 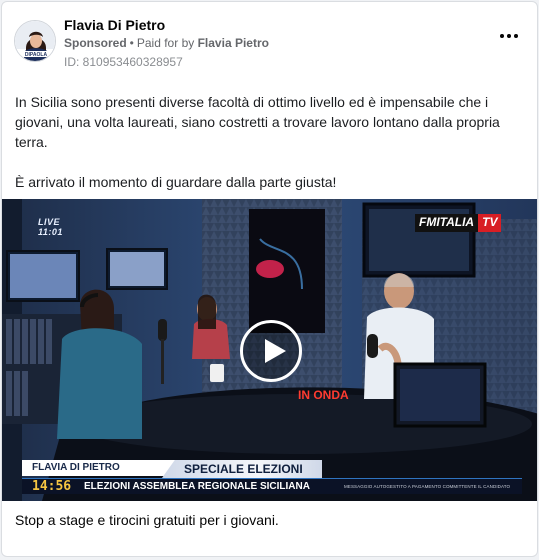 I want to click on sponsored-meta: Sponsored • Paid for by Flavia Pietro, so click(x=166, y=43).